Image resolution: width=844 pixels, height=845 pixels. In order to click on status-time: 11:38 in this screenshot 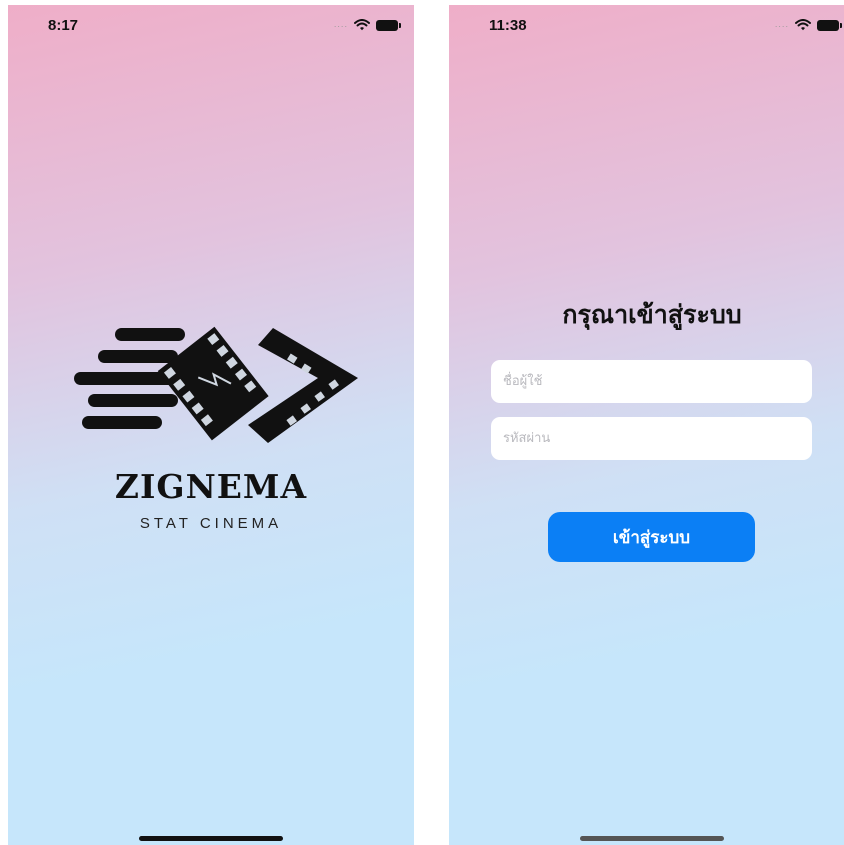, I will do `click(508, 25)`.